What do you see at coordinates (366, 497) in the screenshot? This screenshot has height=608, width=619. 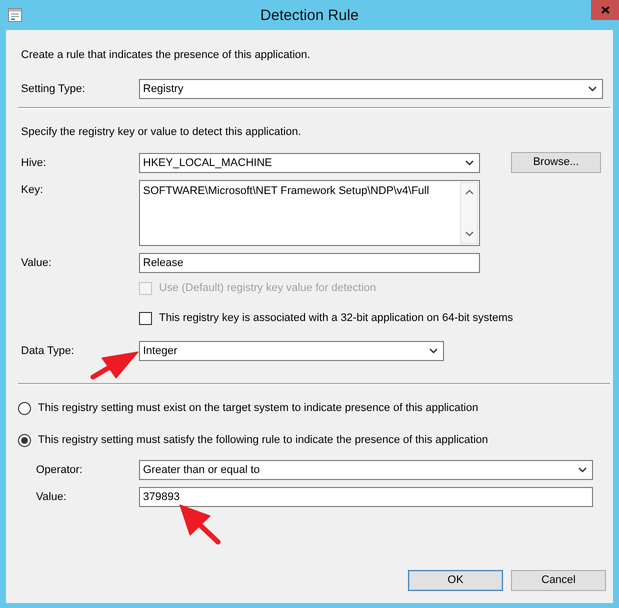 I see `value-field: 379893` at bounding box center [366, 497].